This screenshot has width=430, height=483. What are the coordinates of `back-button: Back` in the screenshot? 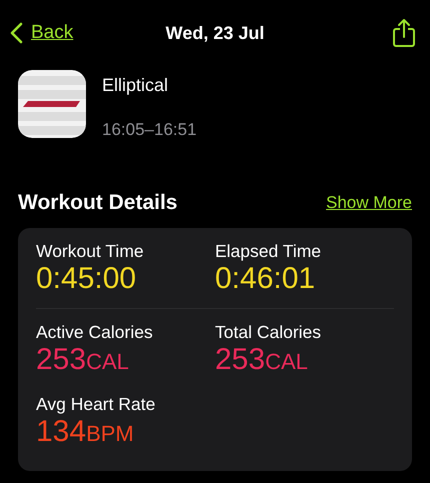 It's located at (42, 33).